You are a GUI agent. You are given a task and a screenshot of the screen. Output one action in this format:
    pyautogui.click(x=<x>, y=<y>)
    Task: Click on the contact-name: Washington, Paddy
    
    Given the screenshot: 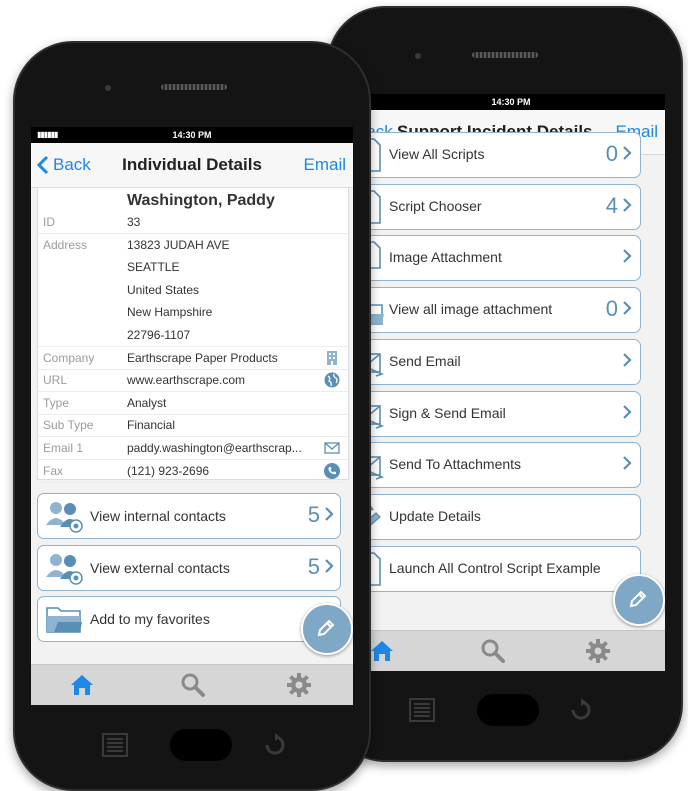 What is the action you would take?
    pyautogui.click(x=201, y=200)
    